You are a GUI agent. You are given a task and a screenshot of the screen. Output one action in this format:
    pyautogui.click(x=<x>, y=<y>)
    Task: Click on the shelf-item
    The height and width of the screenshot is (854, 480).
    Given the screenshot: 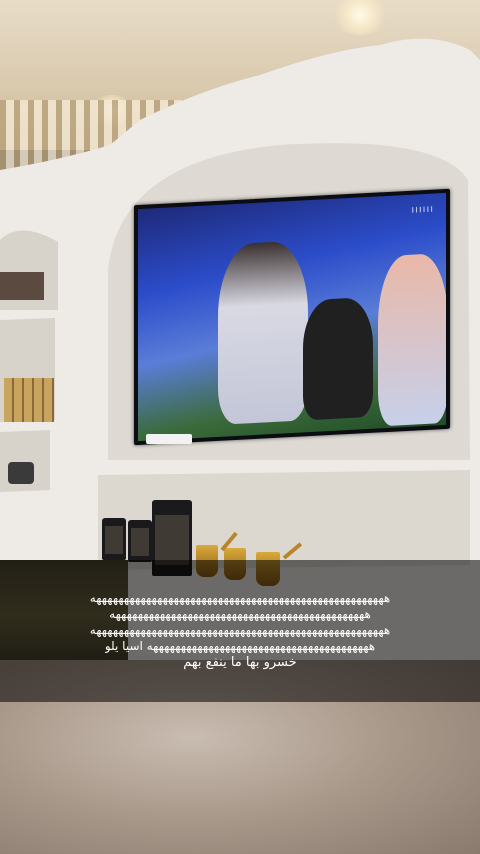 What is the action you would take?
    pyautogui.click(x=22, y=286)
    